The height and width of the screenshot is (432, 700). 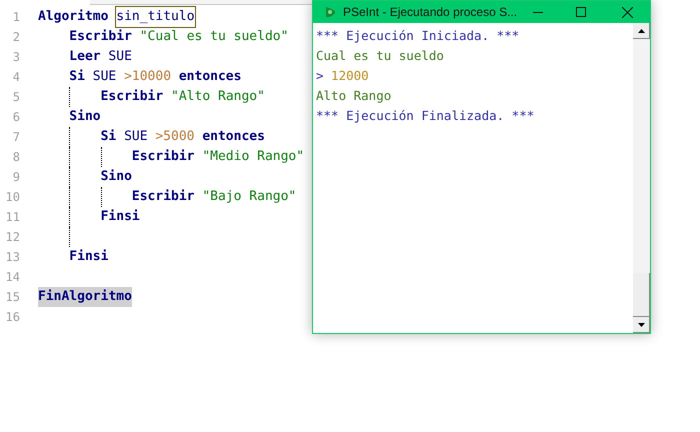 I want to click on string-text: "Alto Rango", so click(x=218, y=97).